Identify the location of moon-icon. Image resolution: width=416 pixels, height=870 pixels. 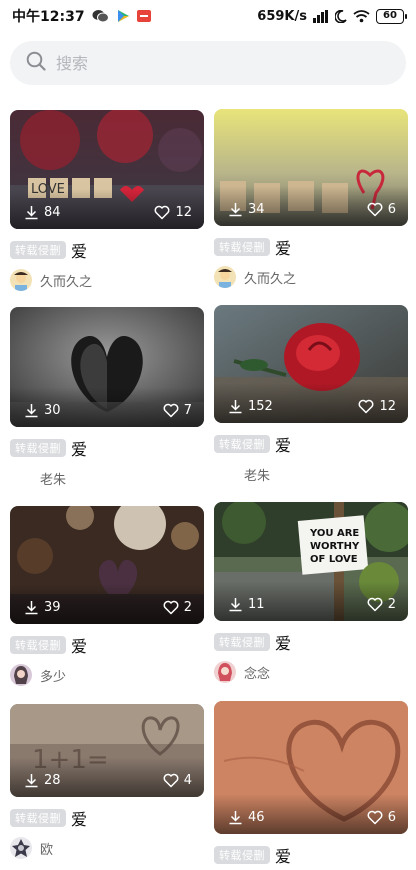
(341, 16).